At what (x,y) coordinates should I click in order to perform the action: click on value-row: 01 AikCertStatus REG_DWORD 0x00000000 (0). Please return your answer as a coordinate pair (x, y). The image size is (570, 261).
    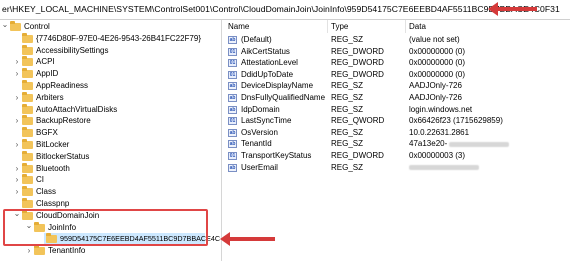
    Looking at the image, I should click on (396, 52).